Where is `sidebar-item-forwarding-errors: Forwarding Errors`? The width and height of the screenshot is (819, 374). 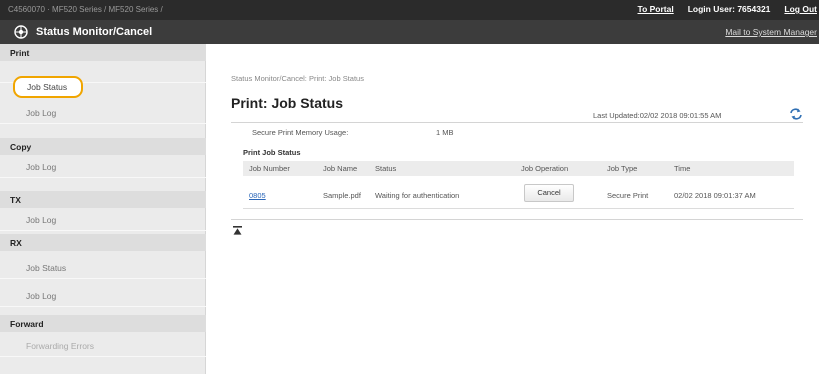 sidebar-item-forwarding-errors: Forwarding Errors is located at coordinates (103, 346).